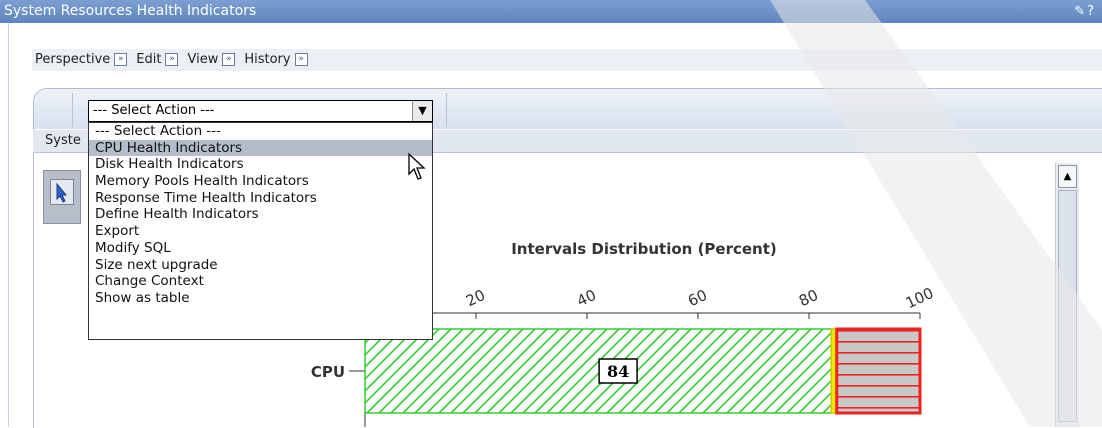 The height and width of the screenshot is (428, 1102). What do you see at coordinates (260, 214) in the screenshot?
I see `action-menu-item: Define Health Indicators` at bounding box center [260, 214].